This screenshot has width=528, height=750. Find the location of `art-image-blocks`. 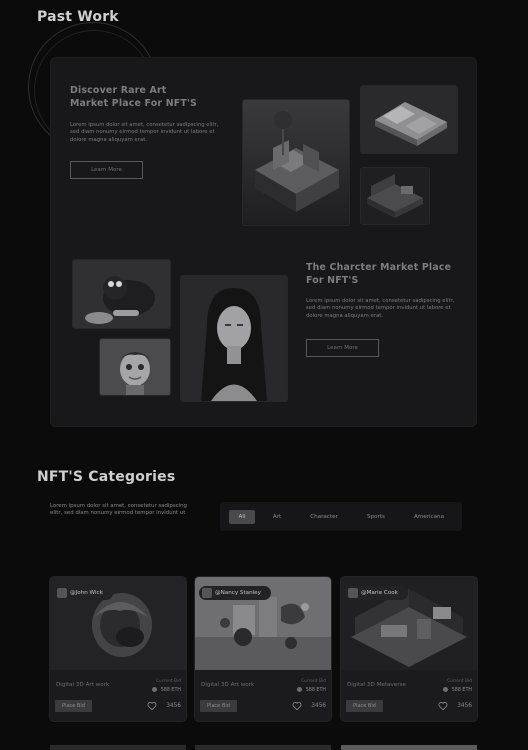

art-image-blocks is located at coordinates (409, 119).